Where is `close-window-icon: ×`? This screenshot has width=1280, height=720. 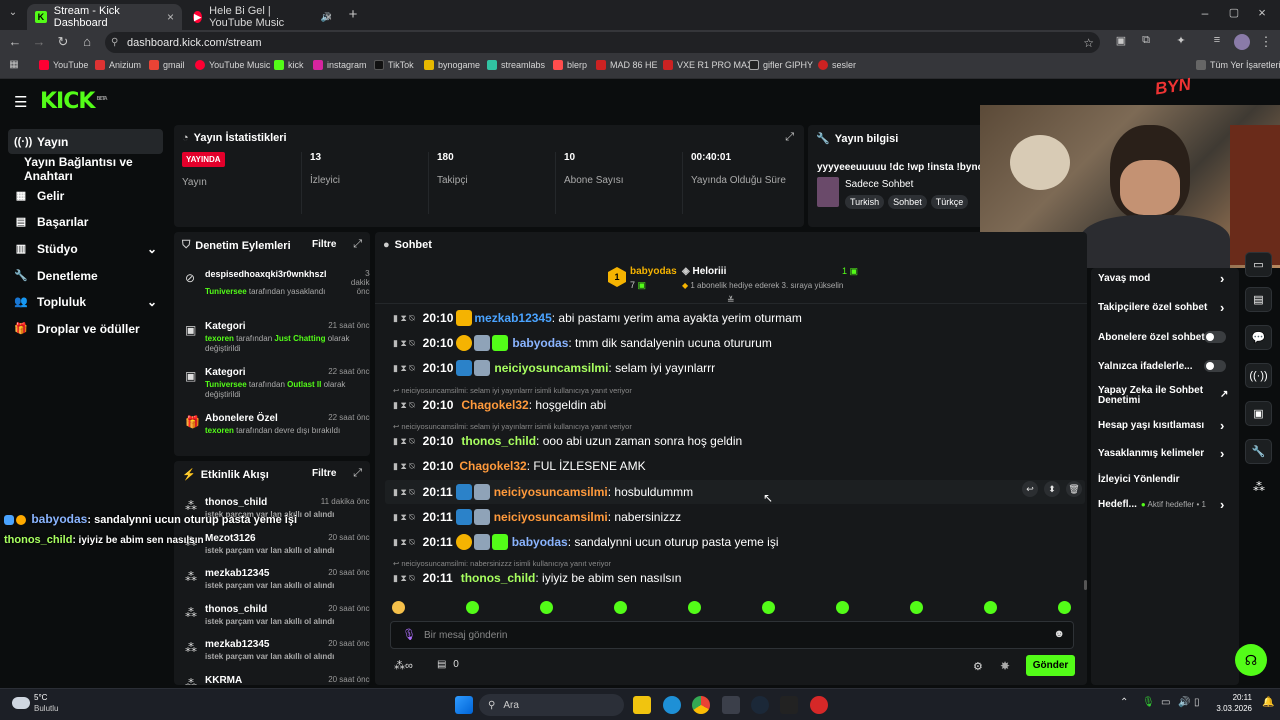
close-window-icon: × is located at coordinates (1262, 12).